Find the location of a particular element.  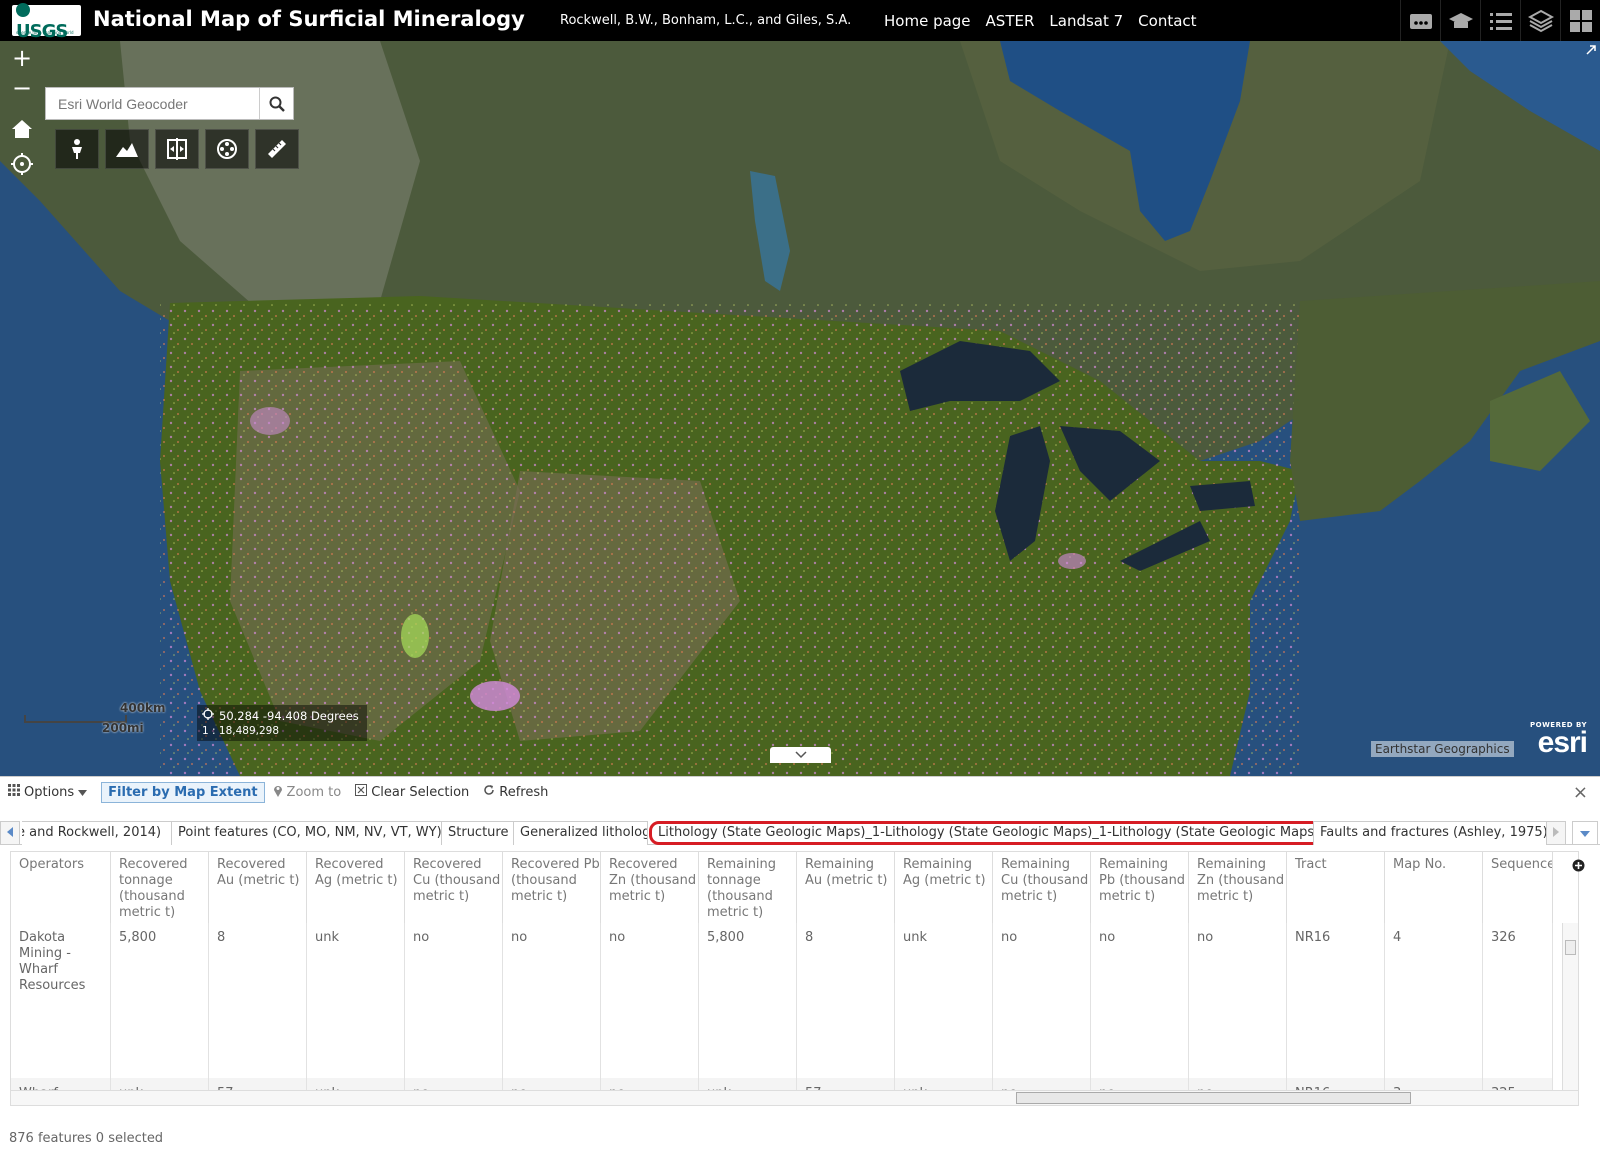

nav-landsat-7: Landsat 7 is located at coordinates (1086, 21).